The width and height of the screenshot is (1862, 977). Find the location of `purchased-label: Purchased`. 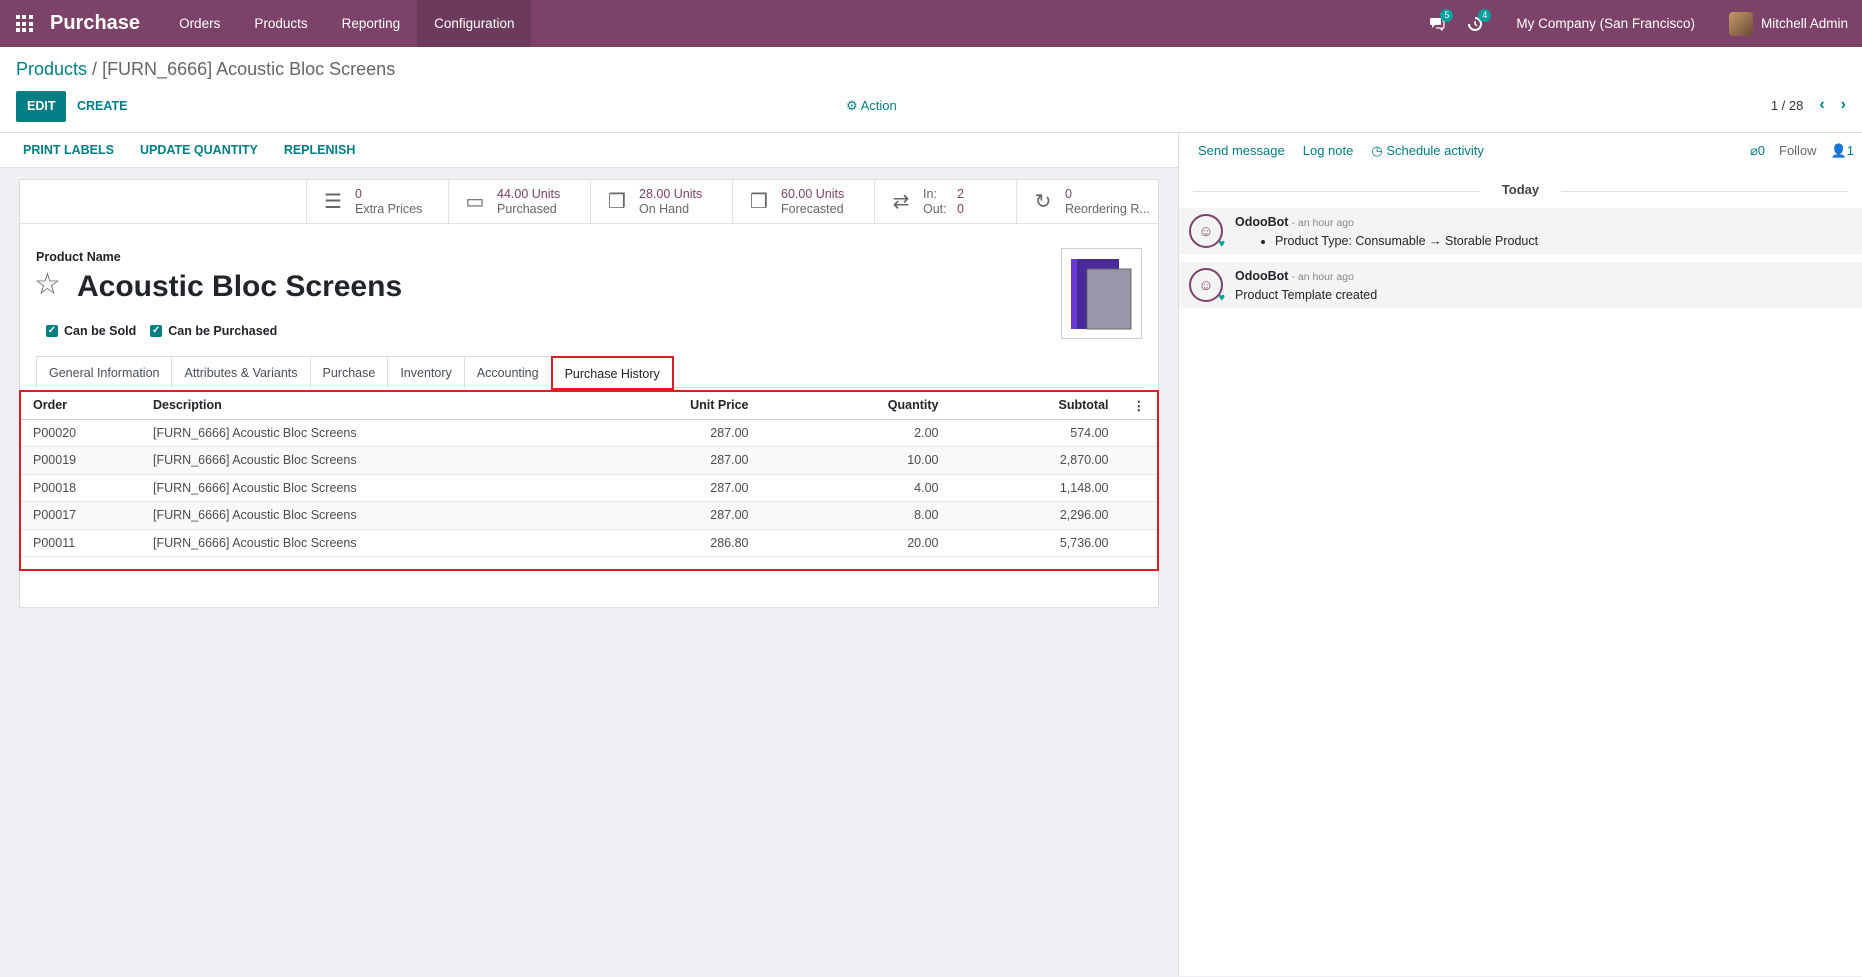

purchased-label: Purchased is located at coordinates (527, 208).